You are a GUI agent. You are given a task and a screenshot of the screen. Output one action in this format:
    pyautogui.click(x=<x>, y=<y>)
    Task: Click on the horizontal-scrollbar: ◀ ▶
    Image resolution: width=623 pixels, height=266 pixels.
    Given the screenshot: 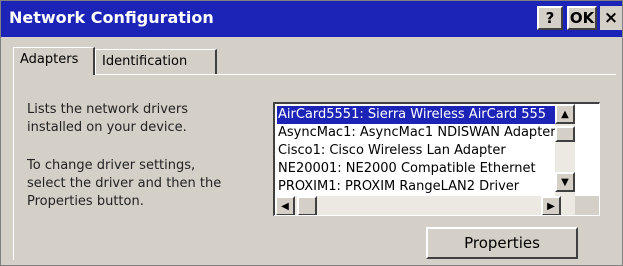 What is the action you would take?
    pyautogui.click(x=425, y=205)
    